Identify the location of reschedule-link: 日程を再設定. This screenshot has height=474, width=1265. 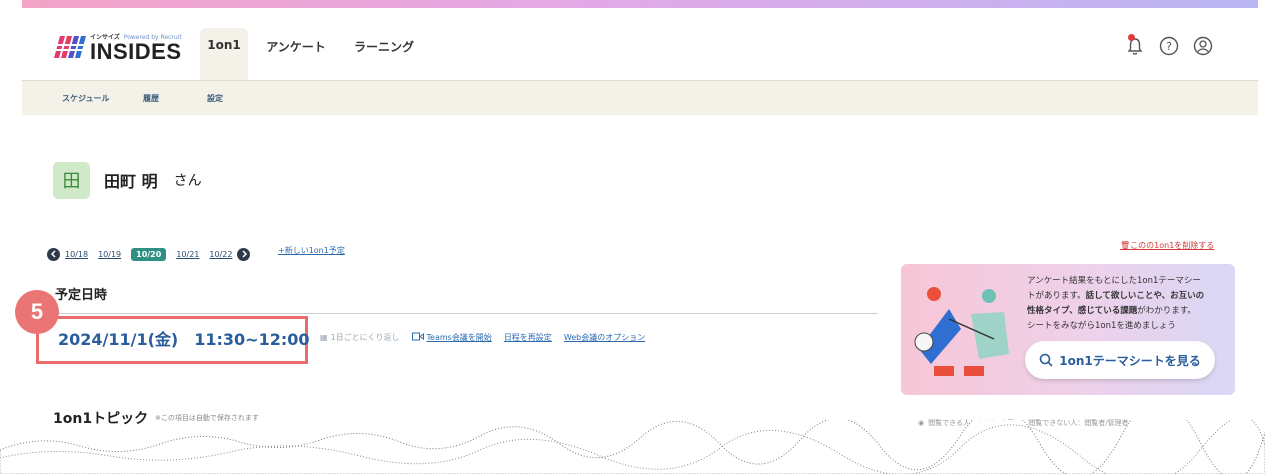
(528, 337).